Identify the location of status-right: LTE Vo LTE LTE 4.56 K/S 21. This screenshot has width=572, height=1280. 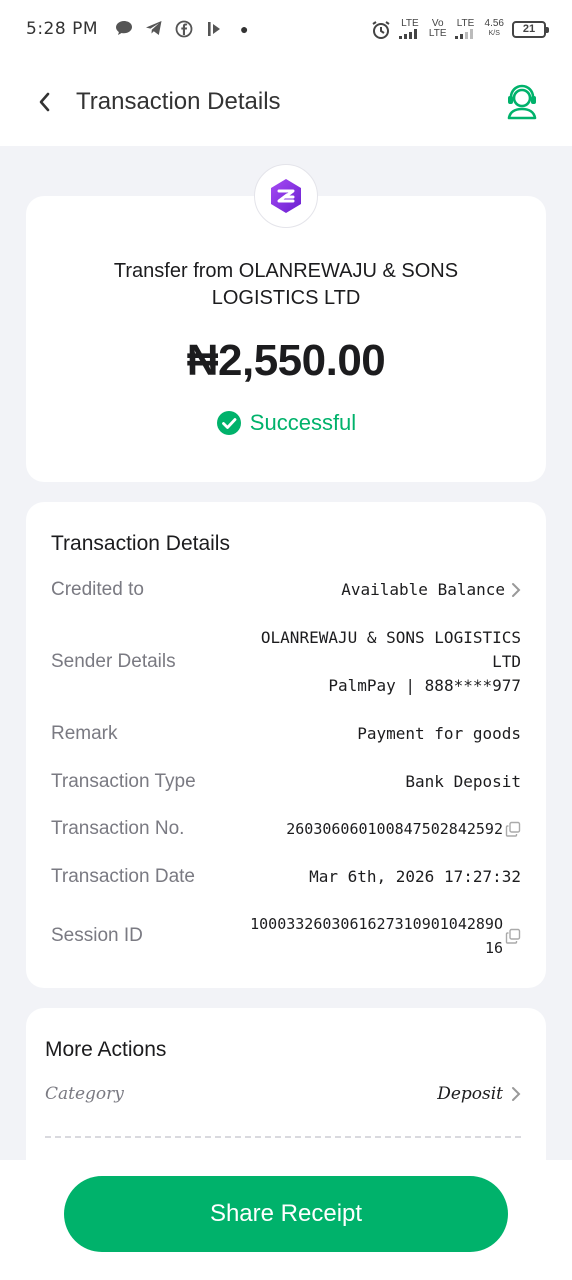
(460, 28).